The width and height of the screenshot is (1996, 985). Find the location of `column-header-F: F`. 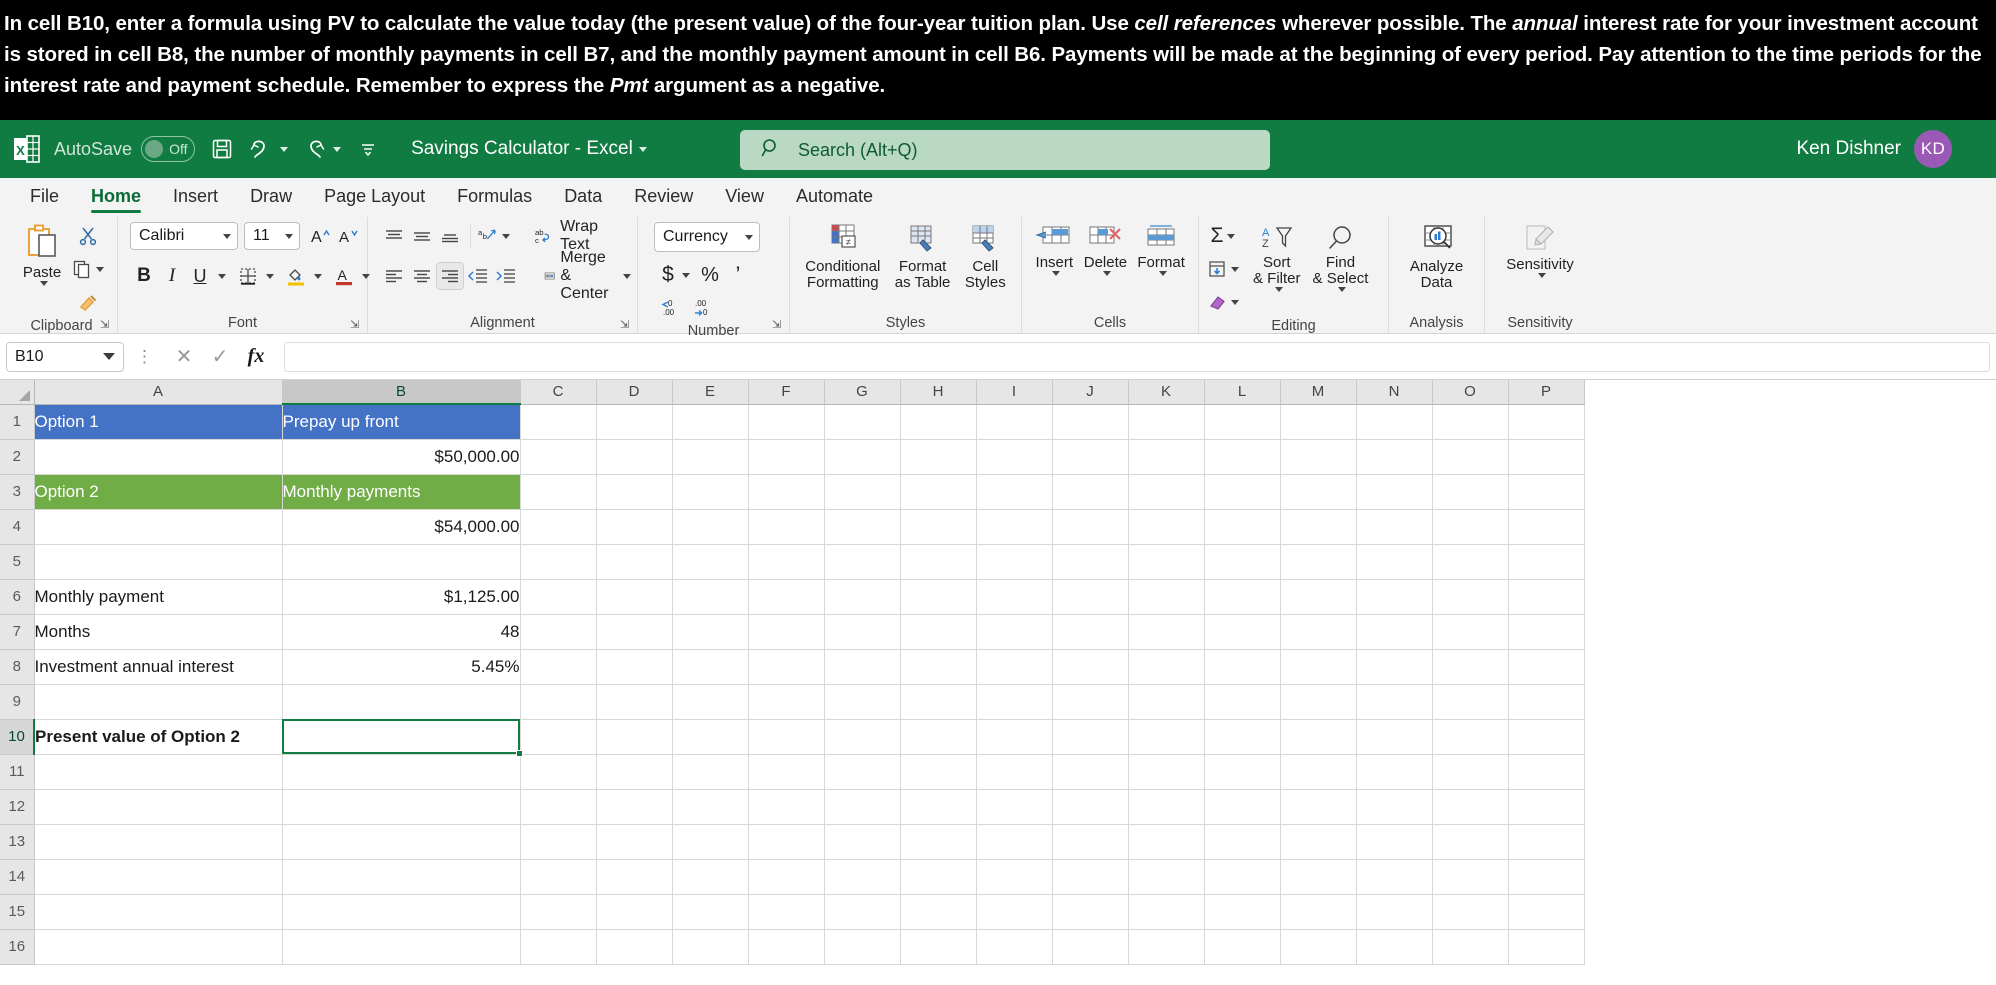

column-header-F: F is located at coordinates (786, 392).